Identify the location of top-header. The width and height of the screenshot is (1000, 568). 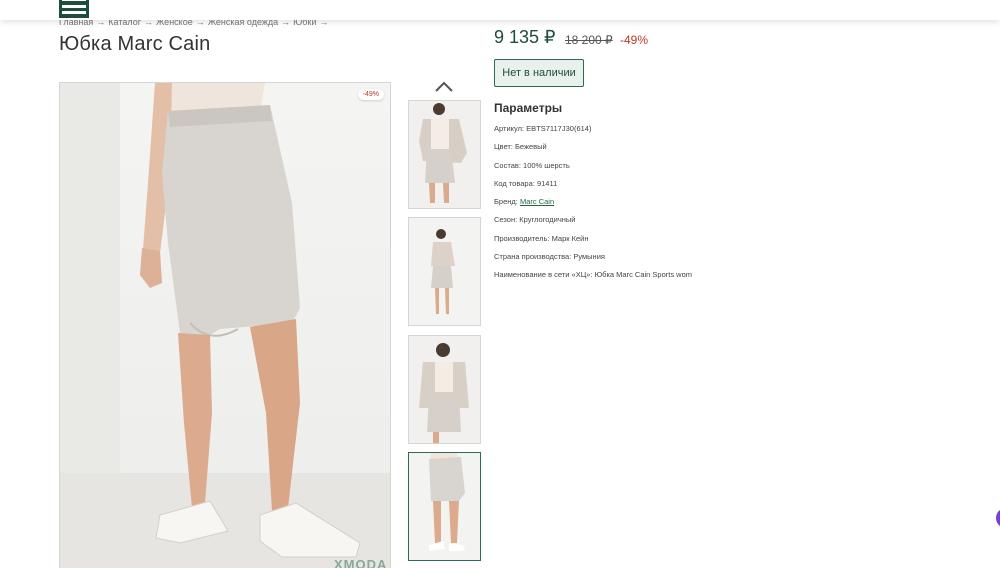
(500, 10).